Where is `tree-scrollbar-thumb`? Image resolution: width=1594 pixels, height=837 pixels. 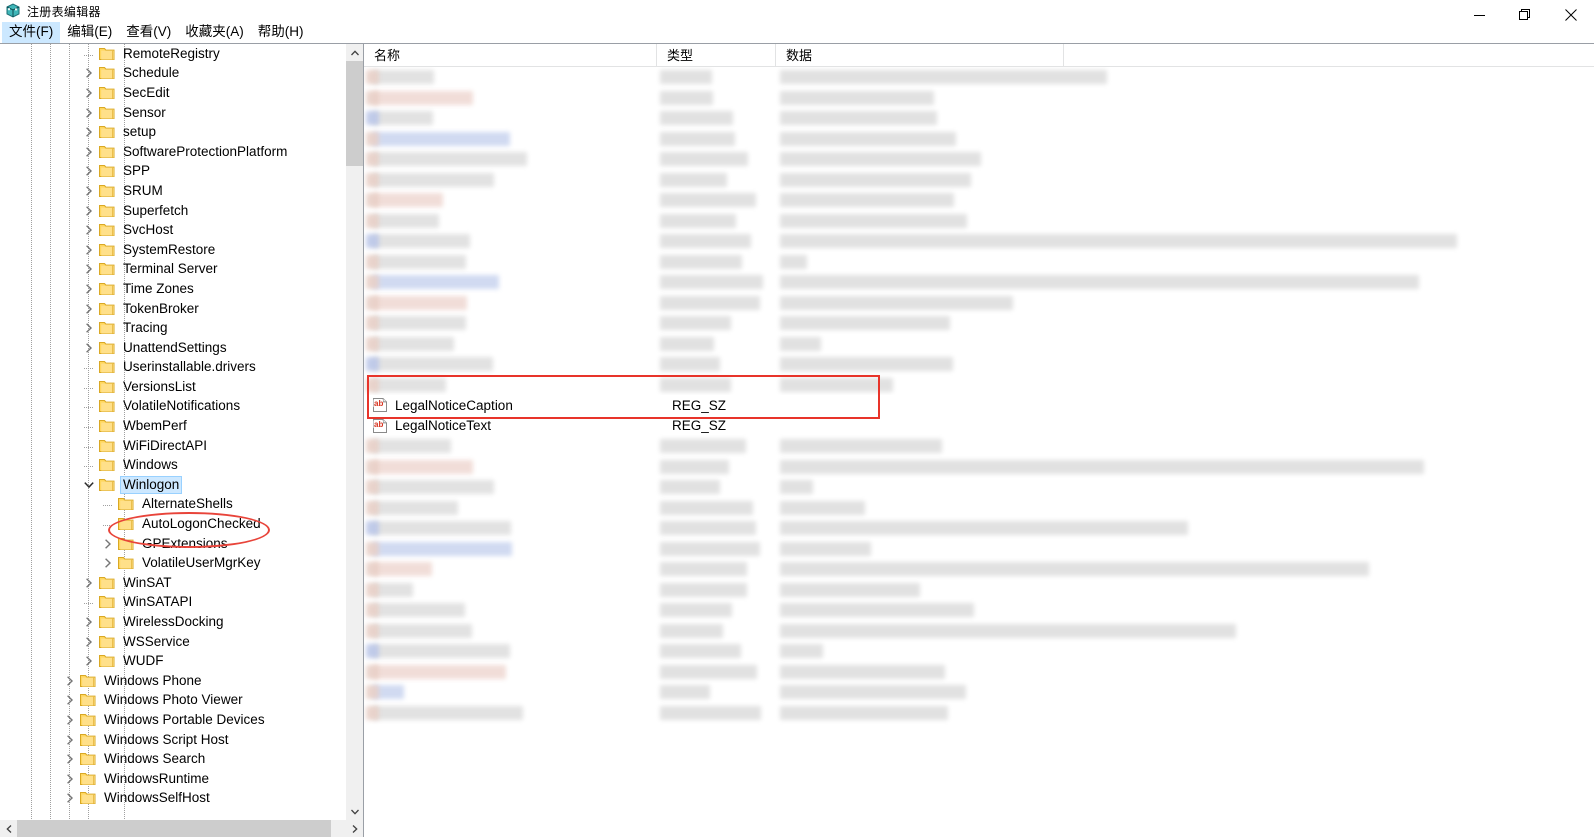 tree-scrollbar-thumb is located at coordinates (354, 113).